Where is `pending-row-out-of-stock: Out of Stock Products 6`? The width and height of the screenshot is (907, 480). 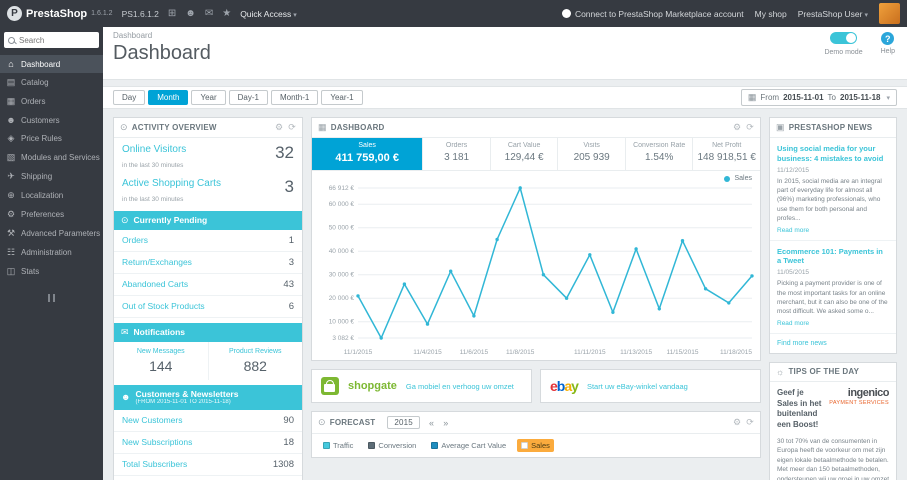 pending-row-out-of-stock: Out of Stock Products 6 is located at coordinates (208, 307).